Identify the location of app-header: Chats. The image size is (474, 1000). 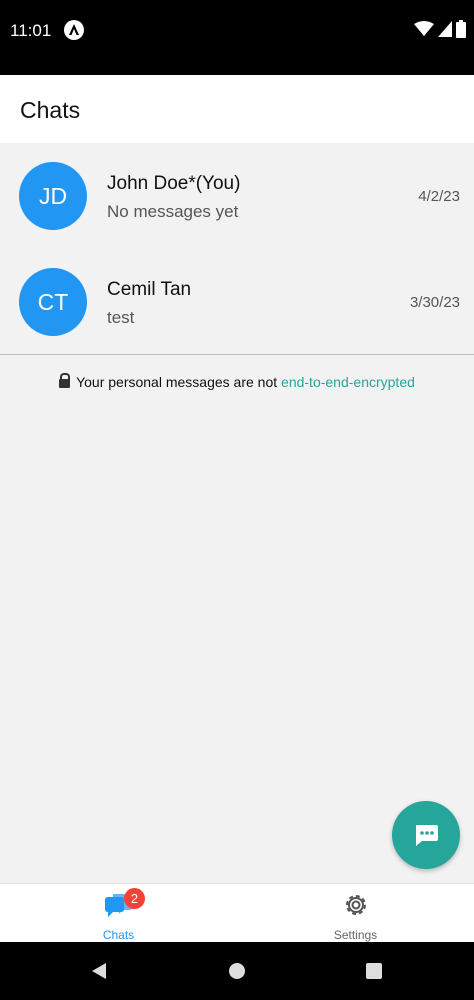
(237, 109).